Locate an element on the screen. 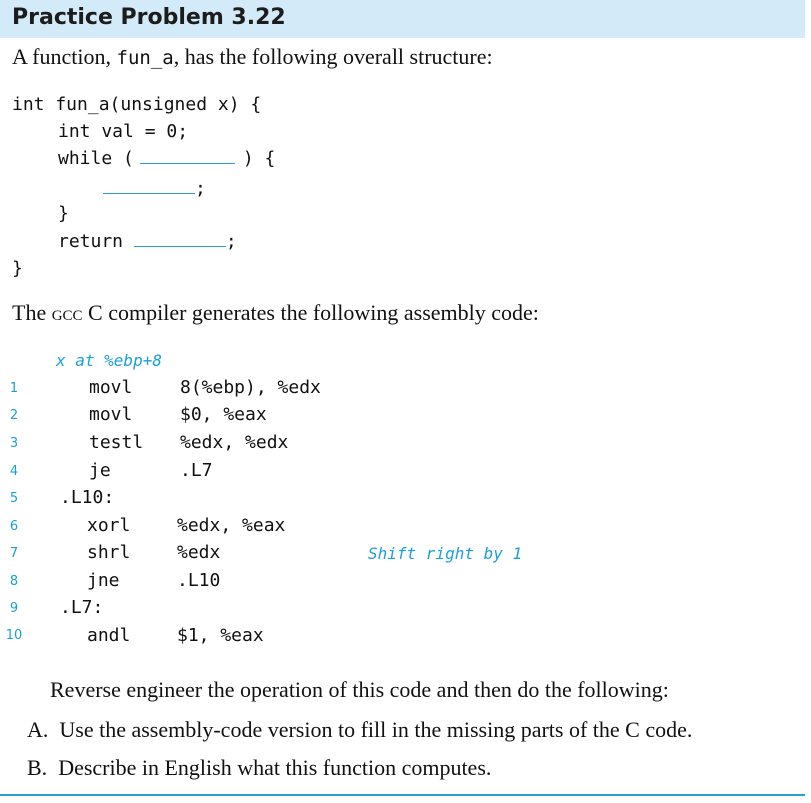 The image size is (811, 803). c-body-semicolon: ; is located at coordinates (200, 188).